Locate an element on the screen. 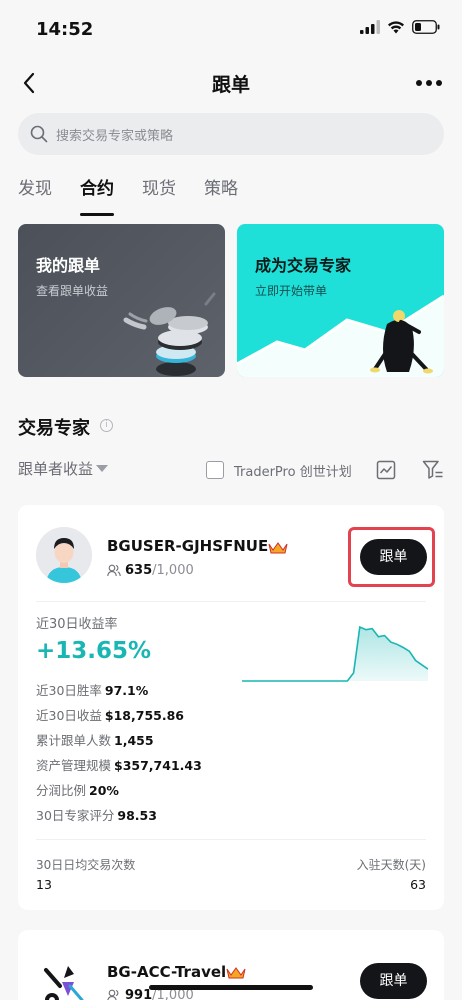 Image resolution: width=462 pixels, height=1000 pixels. tab-spot: 现货 is located at coordinates (159, 194).